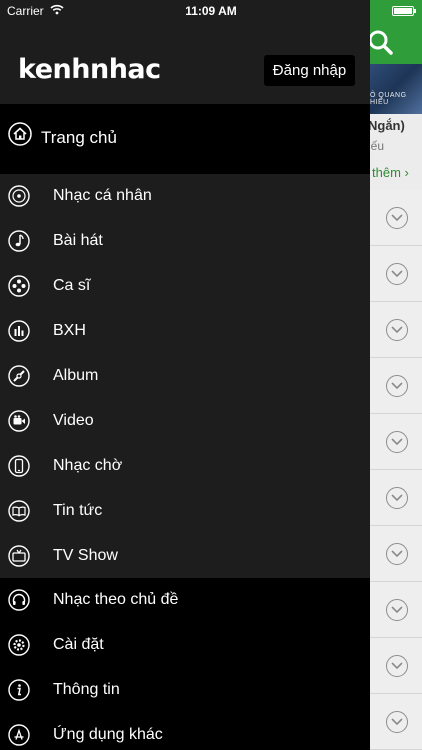 This screenshot has width=422, height=750. I want to click on nav-item-album: Album, so click(185, 376).